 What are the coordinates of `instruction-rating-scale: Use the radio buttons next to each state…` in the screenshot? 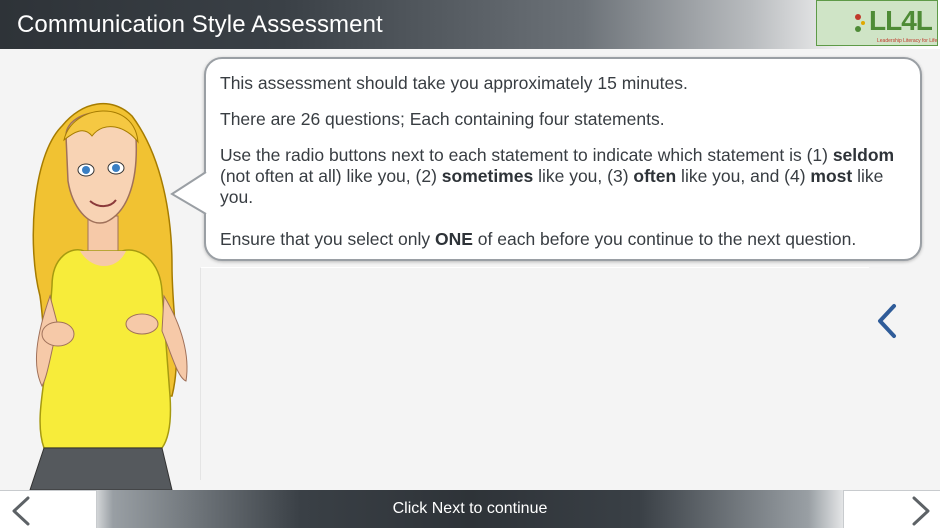 It's located at (557, 176).